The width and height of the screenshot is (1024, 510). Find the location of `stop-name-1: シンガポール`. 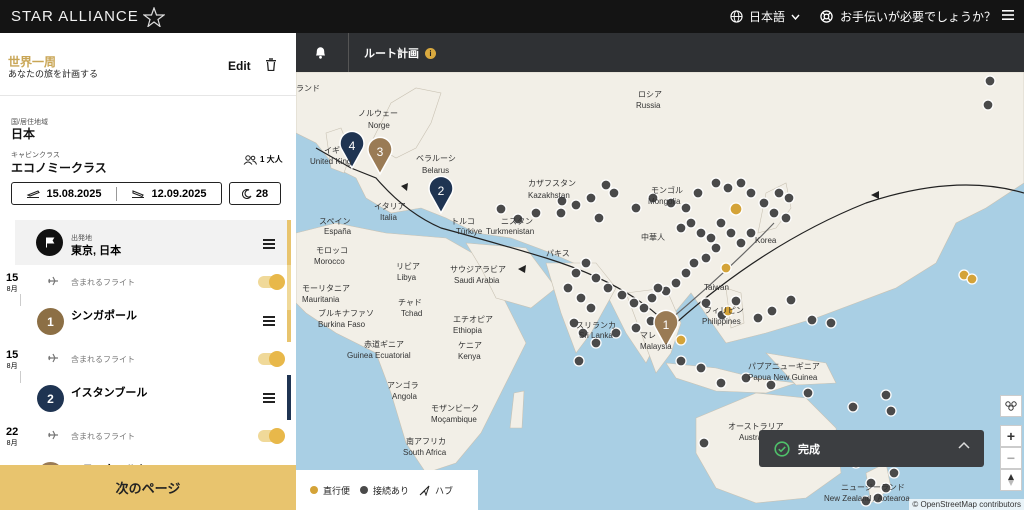

stop-name-1: シンガポール is located at coordinates (104, 315).